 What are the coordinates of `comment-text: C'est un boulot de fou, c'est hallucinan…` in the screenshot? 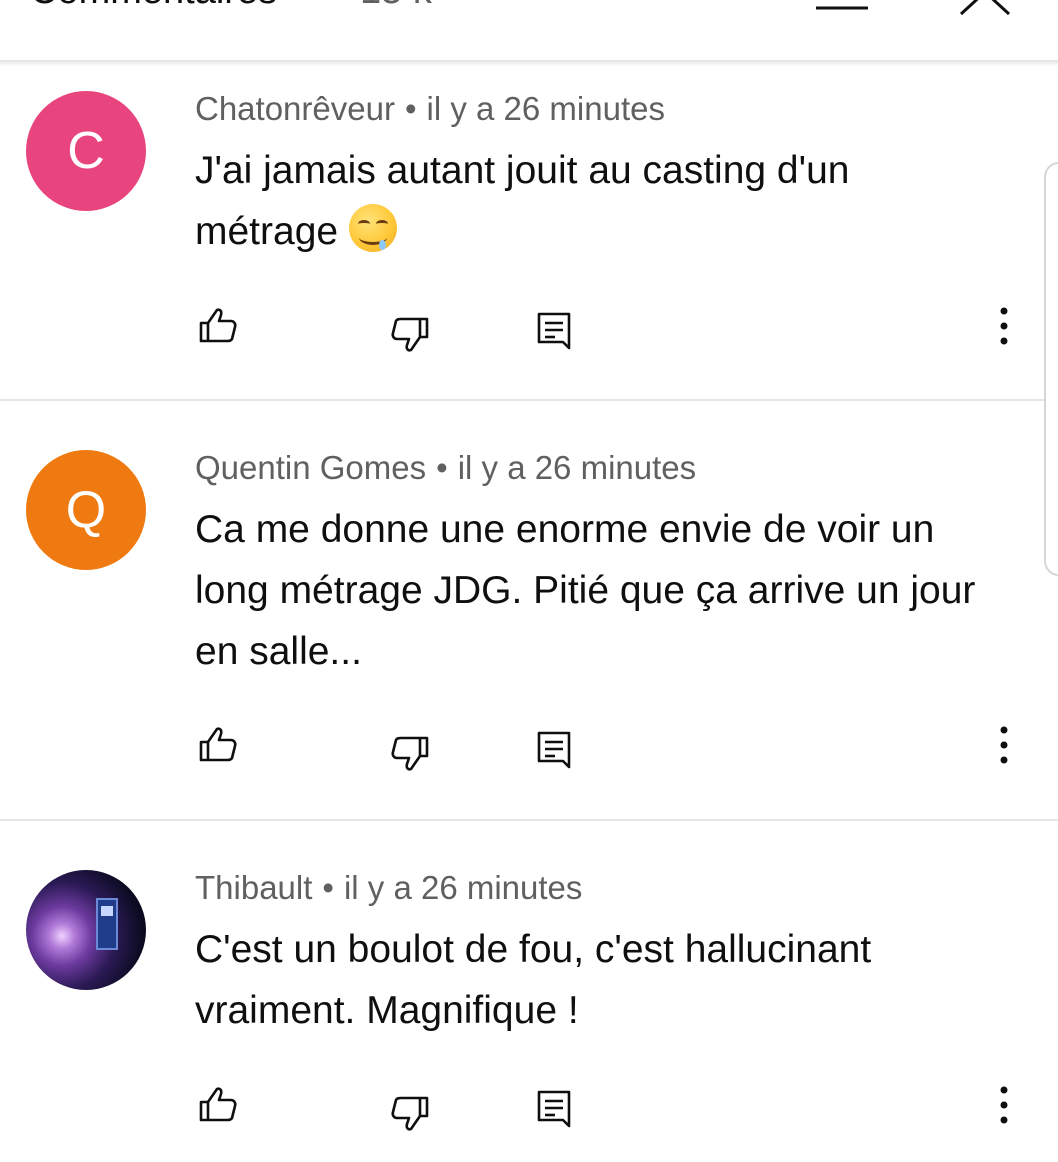 It's located at (533, 980).